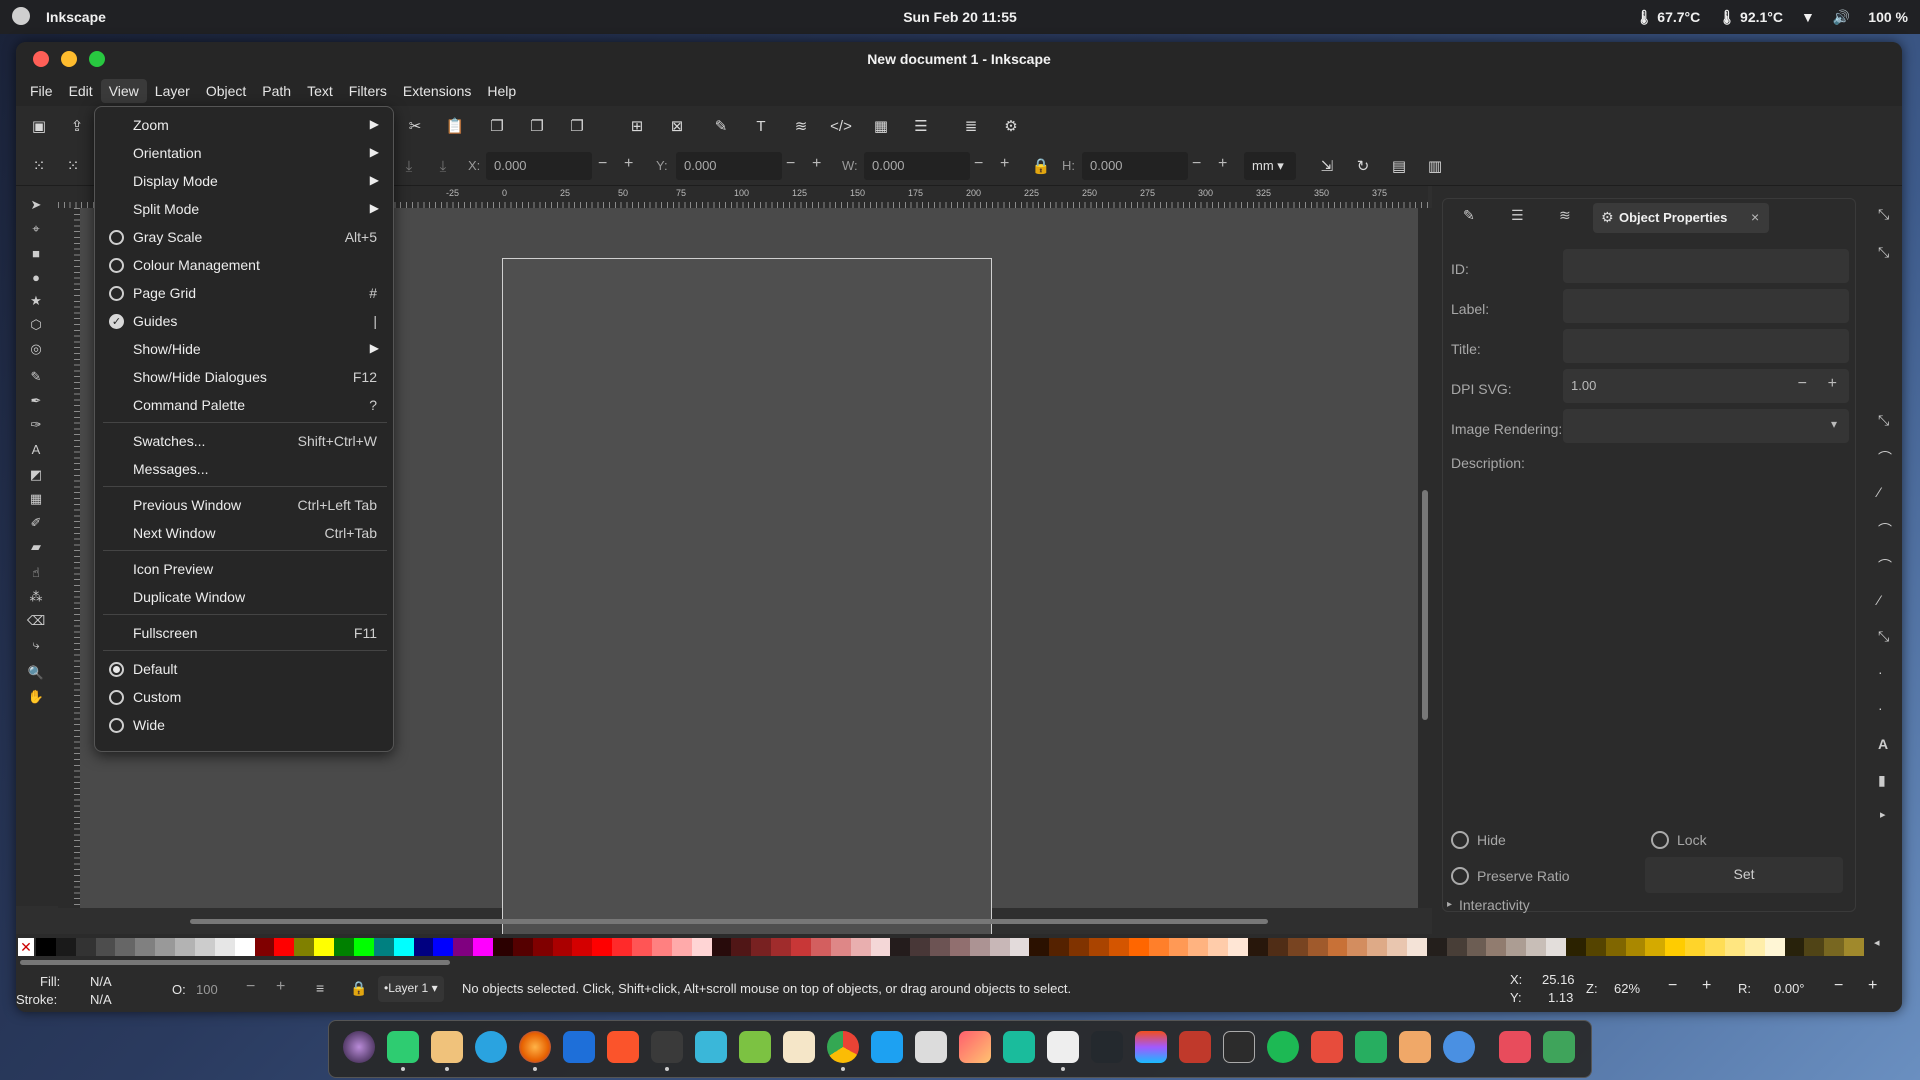 The image size is (1920, 1080). Describe the element at coordinates (1460, 840) in the screenshot. I see `hide-checkbox` at that location.